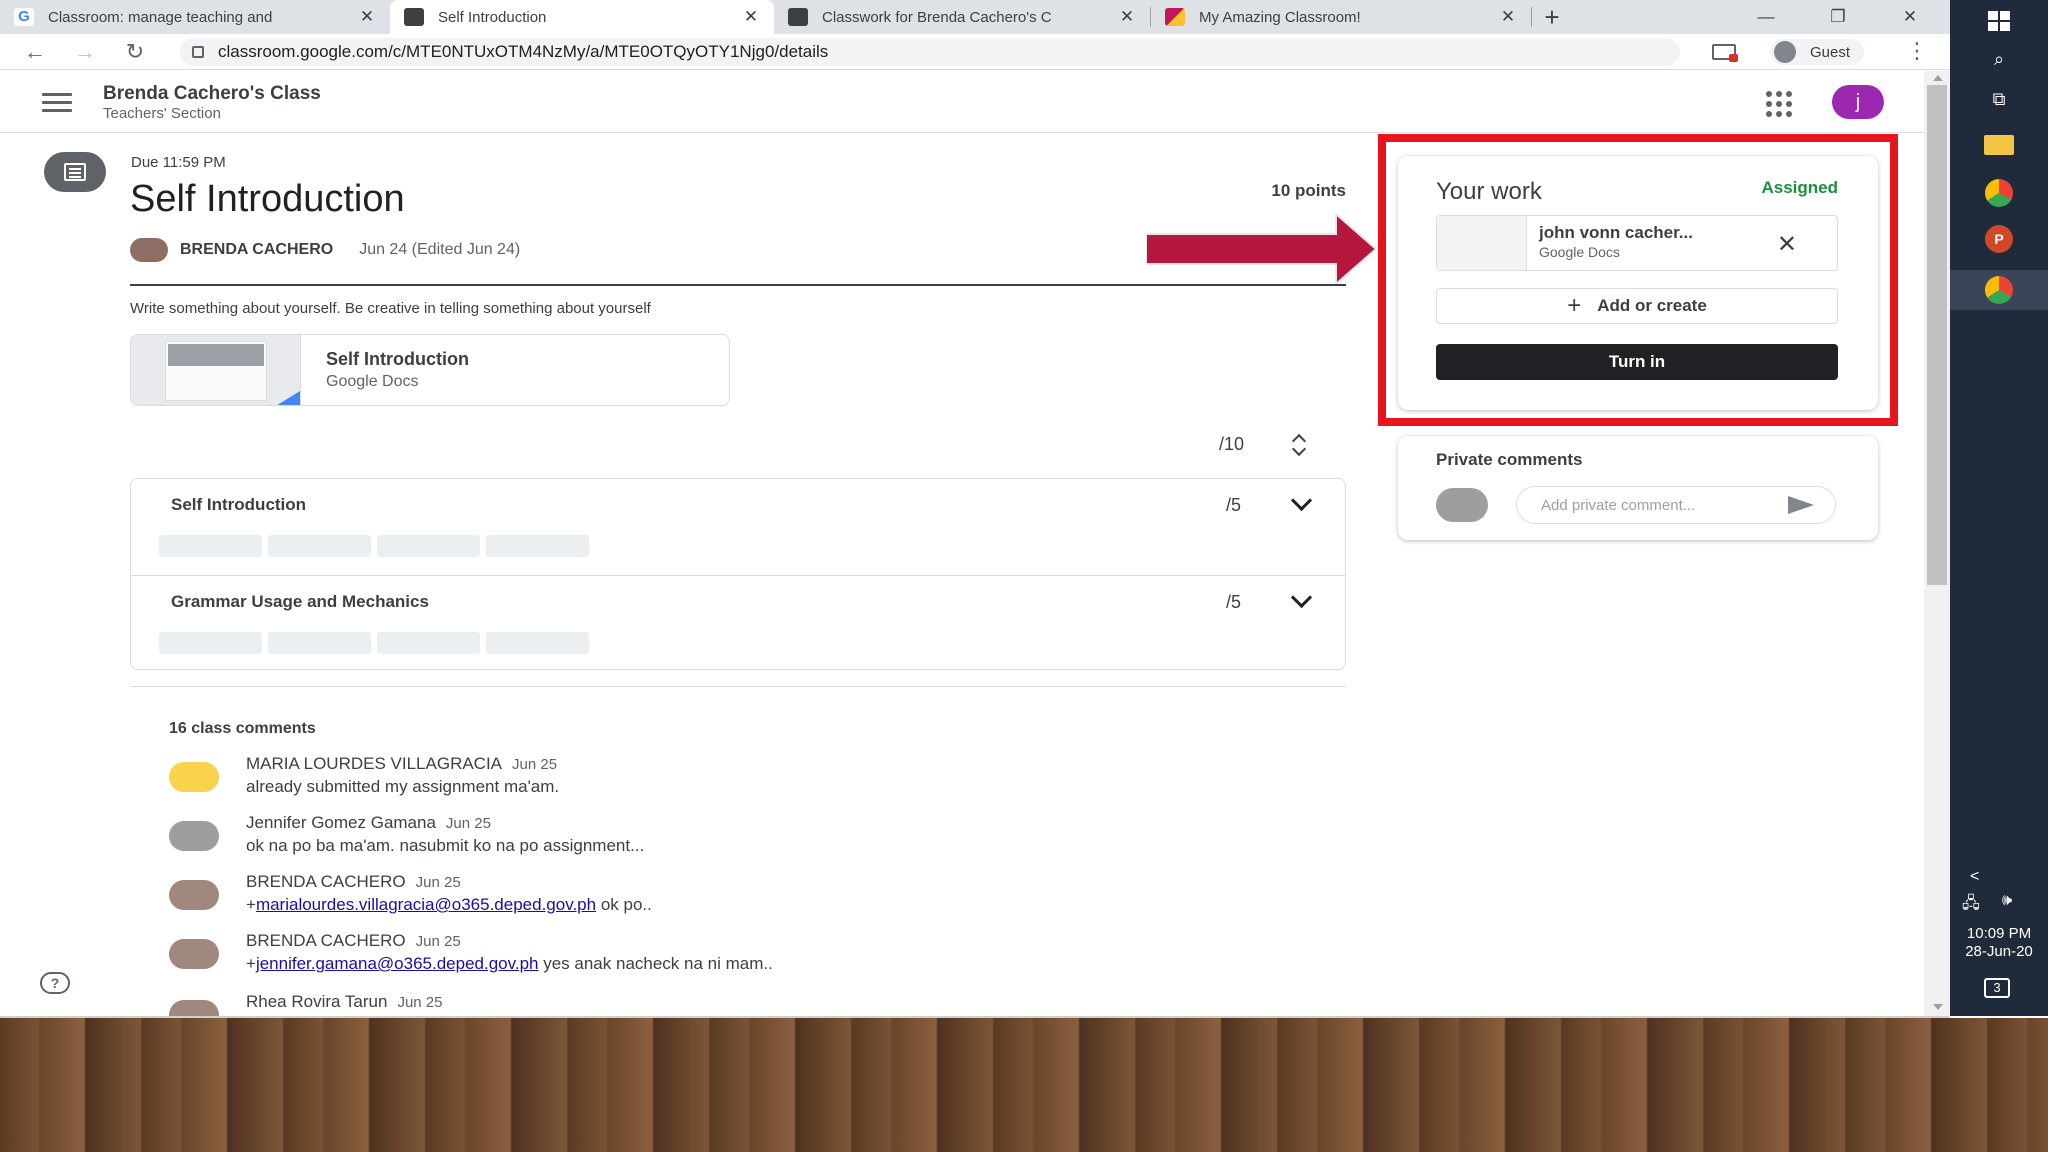  Describe the element at coordinates (2007, 901) in the screenshot. I see `volume-icon: 🕪` at that location.